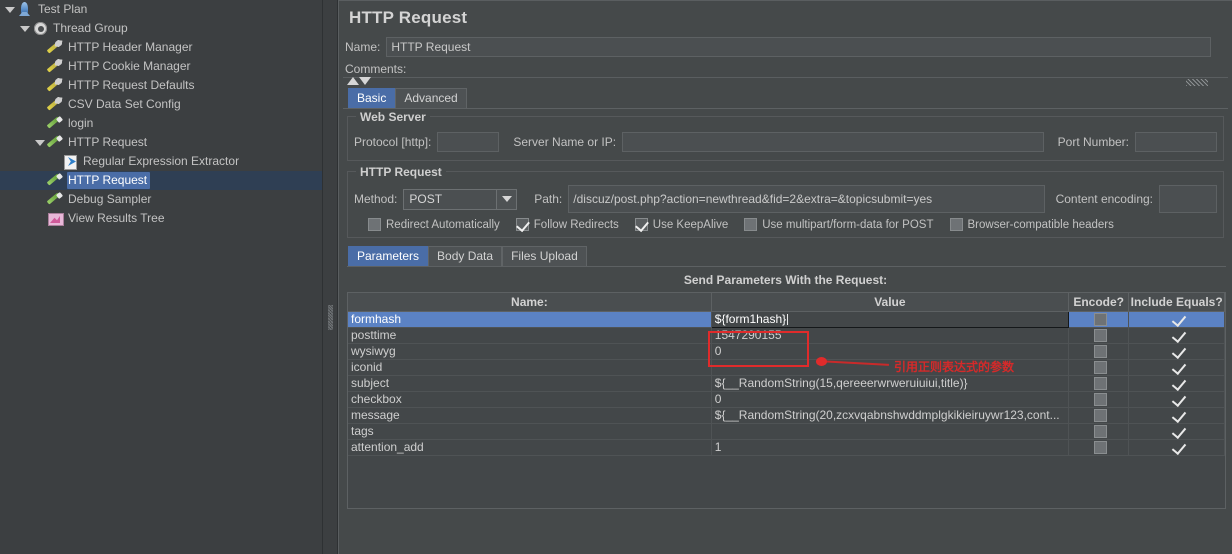 The height and width of the screenshot is (554, 1232). What do you see at coordinates (161, 199) in the screenshot?
I see `tree-item-debug-sampler: Debug Sampler` at bounding box center [161, 199].